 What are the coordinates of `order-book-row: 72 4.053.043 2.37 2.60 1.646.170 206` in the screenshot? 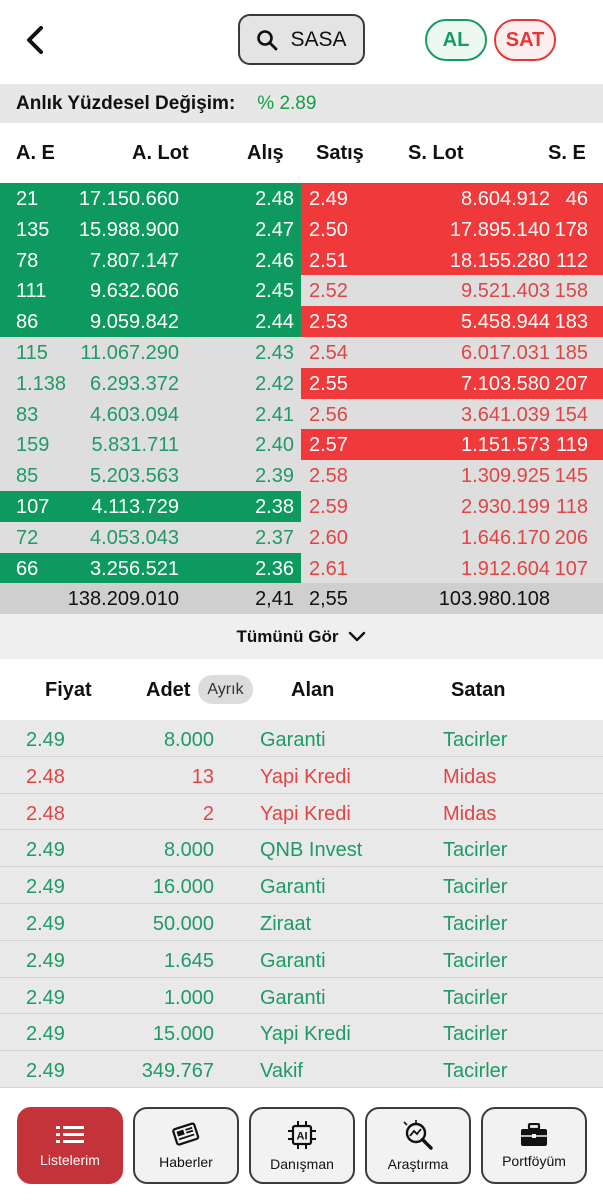 It's located at (301, 537).